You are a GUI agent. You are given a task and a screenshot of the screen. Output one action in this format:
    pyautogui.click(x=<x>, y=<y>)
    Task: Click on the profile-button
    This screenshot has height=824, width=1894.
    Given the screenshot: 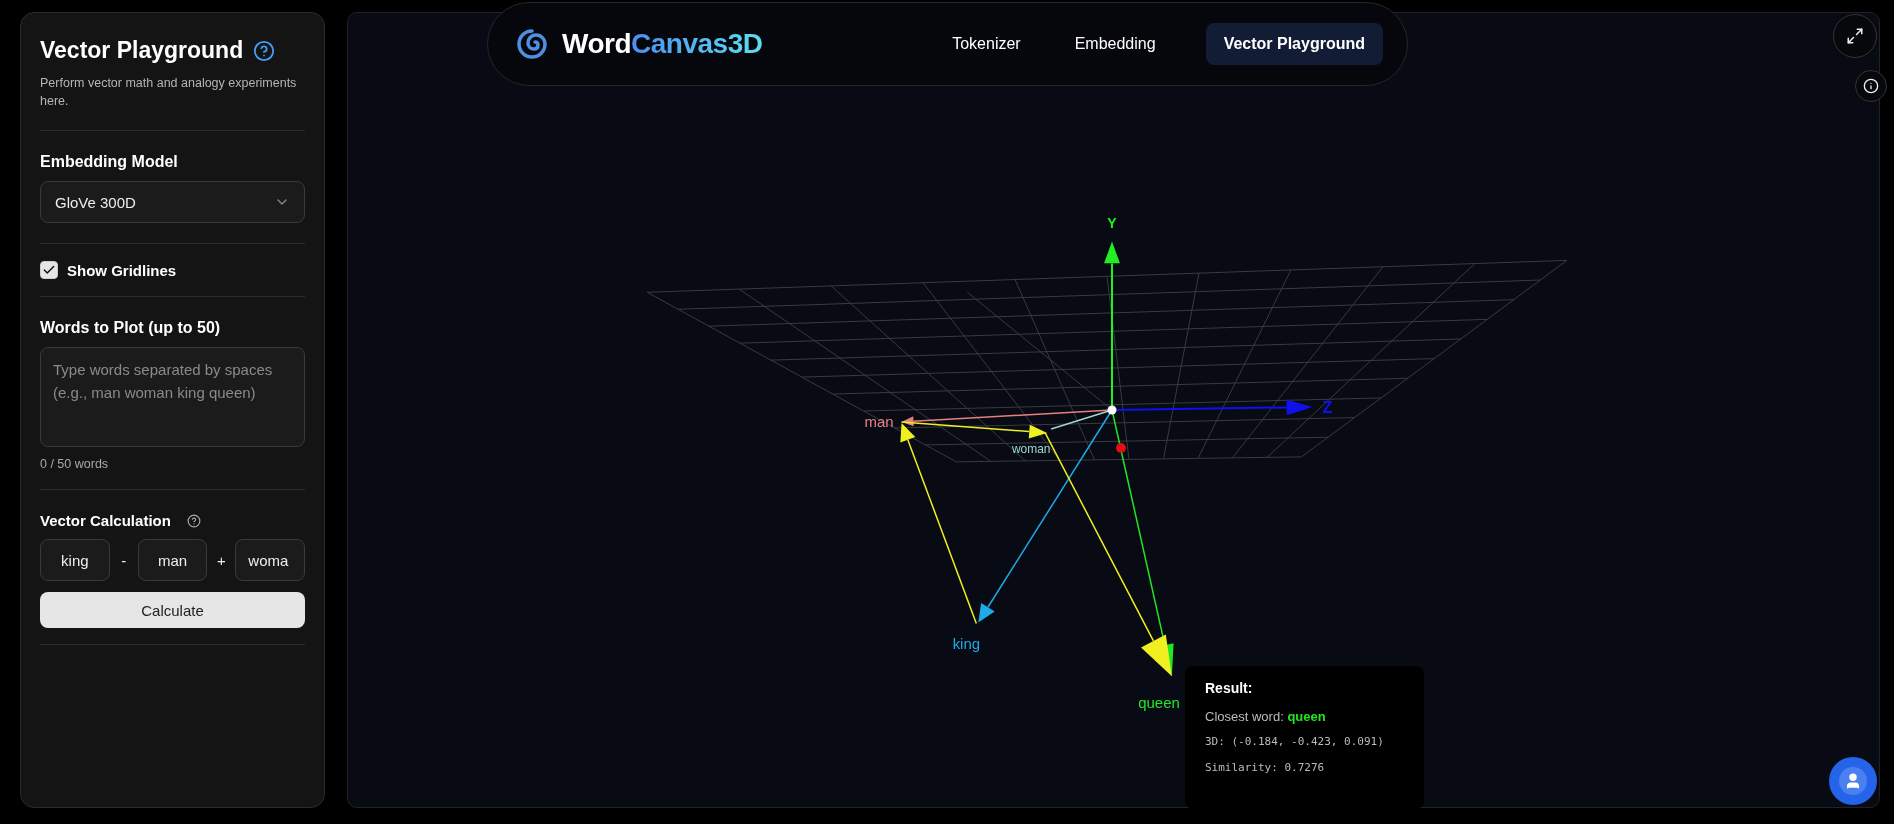 What is the action you would take?
    pyautogui.click(x=1853, y=781)
    